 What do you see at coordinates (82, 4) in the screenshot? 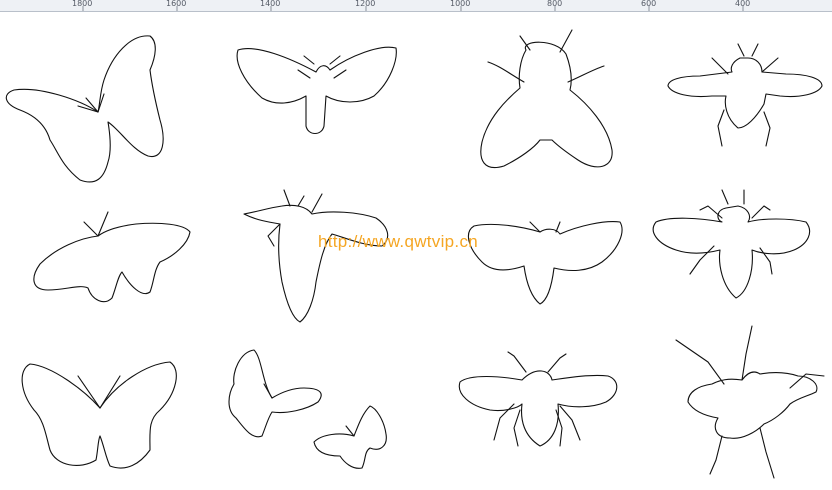
I see `ruler-label: 1800` at bounding box center [82, 4].